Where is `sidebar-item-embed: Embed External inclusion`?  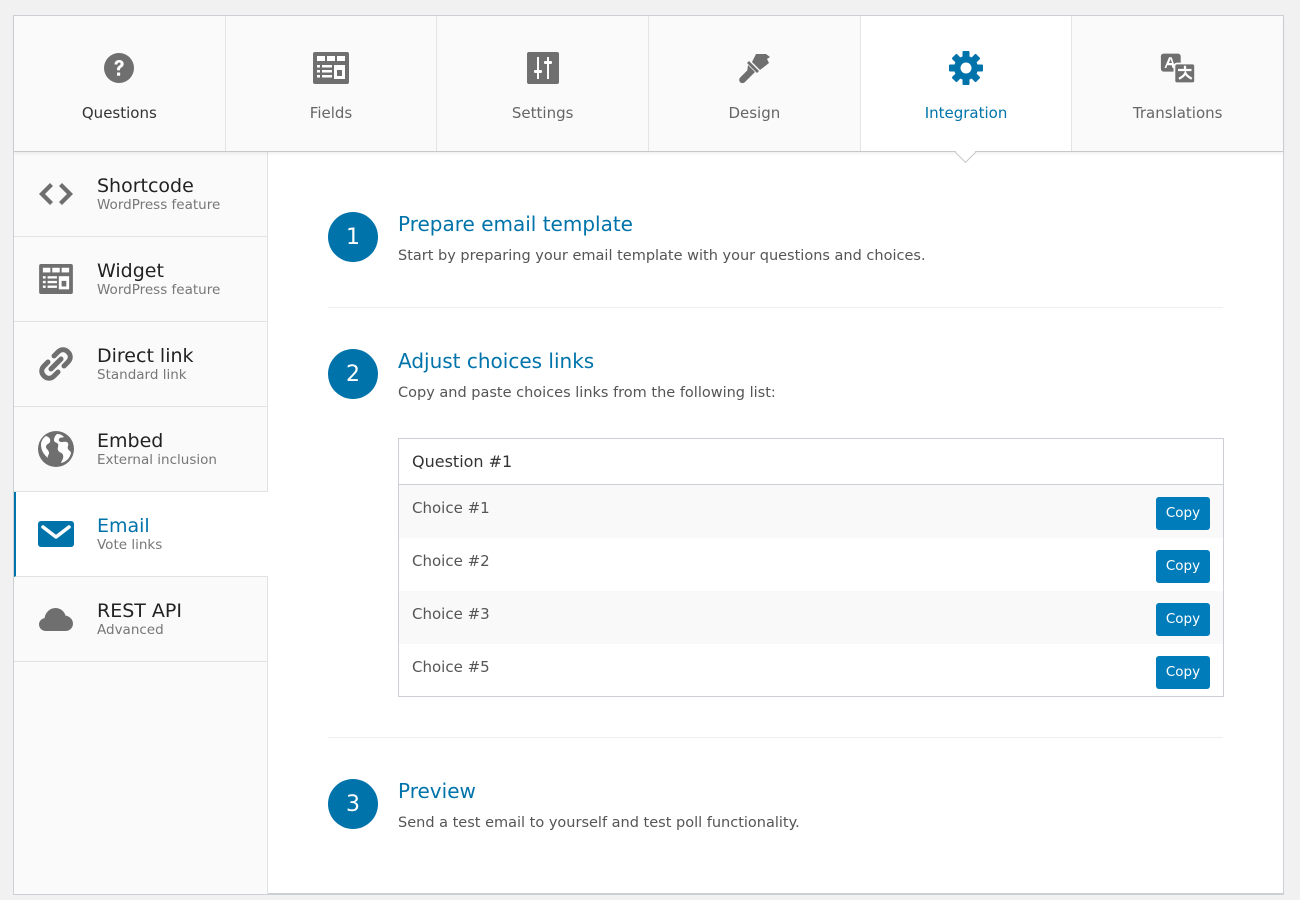 sidebar-item-embed: Embed External inclusion is located at coordinates (140, 449).